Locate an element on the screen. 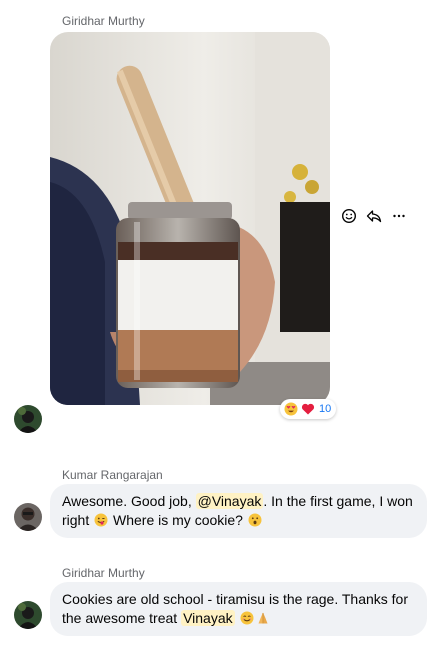 This screenshot has height=652, width=443. reaction-count: 10 is located at coordinates (325, 409).